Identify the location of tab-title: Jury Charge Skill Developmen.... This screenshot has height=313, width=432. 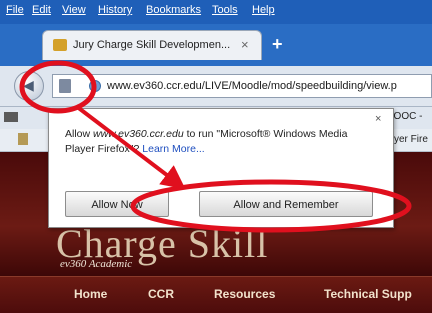
(152, 45).